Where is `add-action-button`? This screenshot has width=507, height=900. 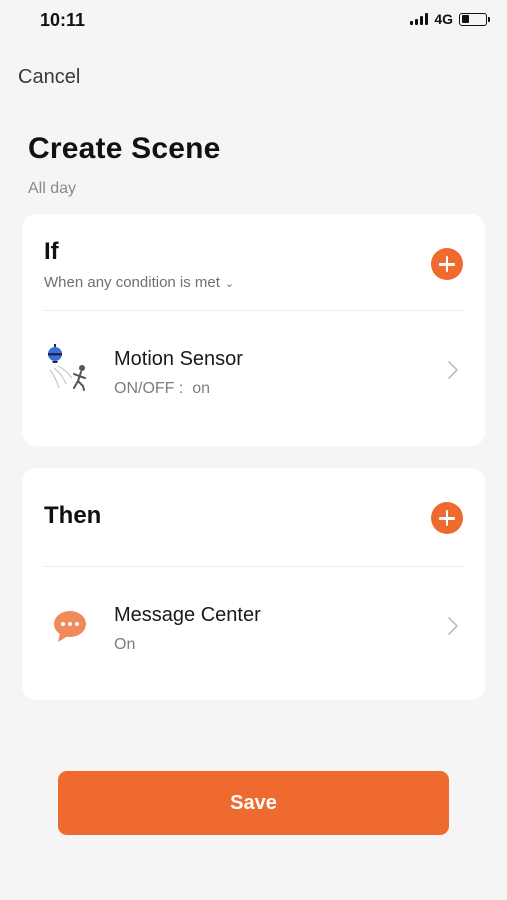
add-action-button is located at coordinates (447, 518).